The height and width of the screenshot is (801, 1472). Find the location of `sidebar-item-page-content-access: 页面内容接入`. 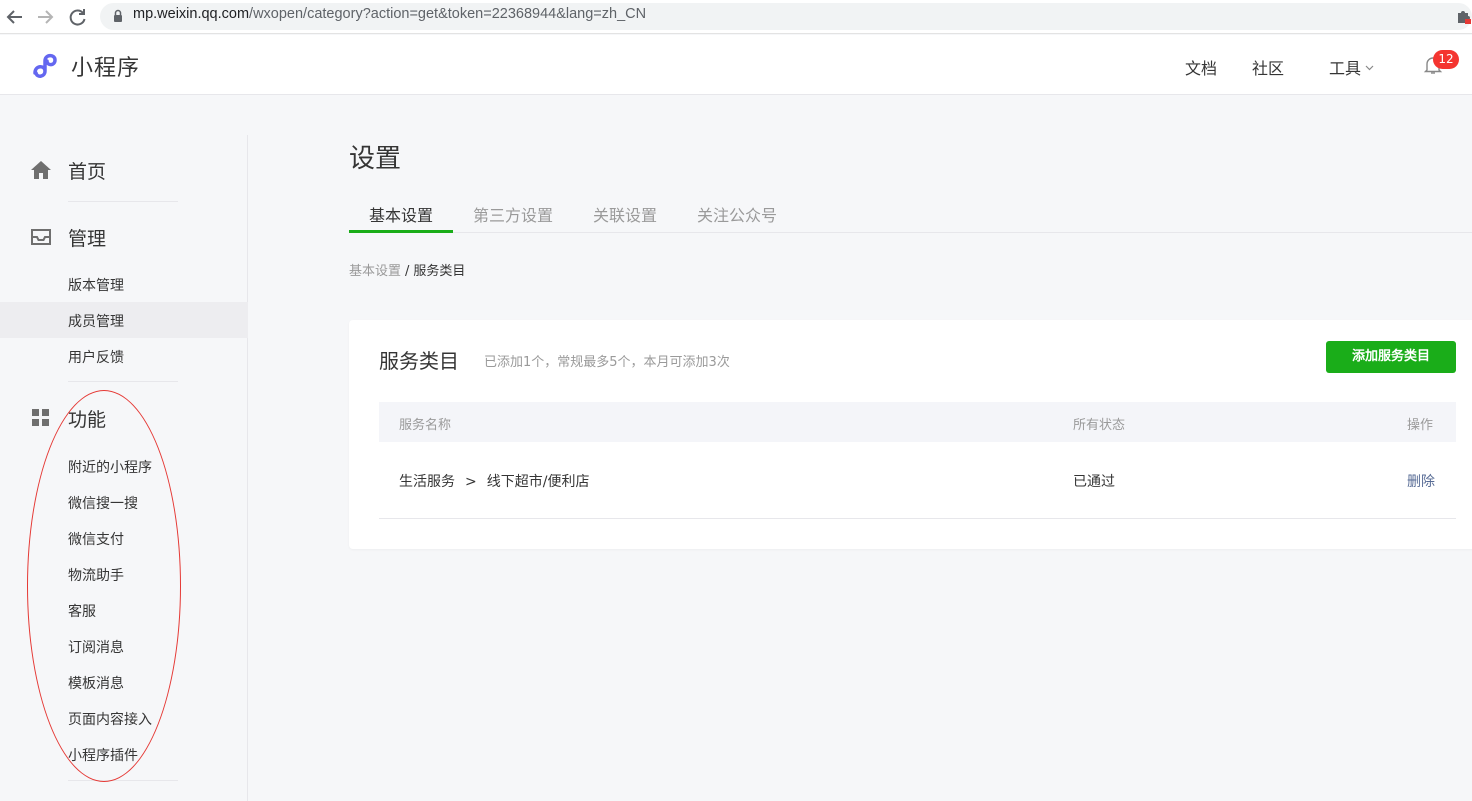

sidebar-item-page-content-access: 页面内容接入 is located at coordinates (124, 718).